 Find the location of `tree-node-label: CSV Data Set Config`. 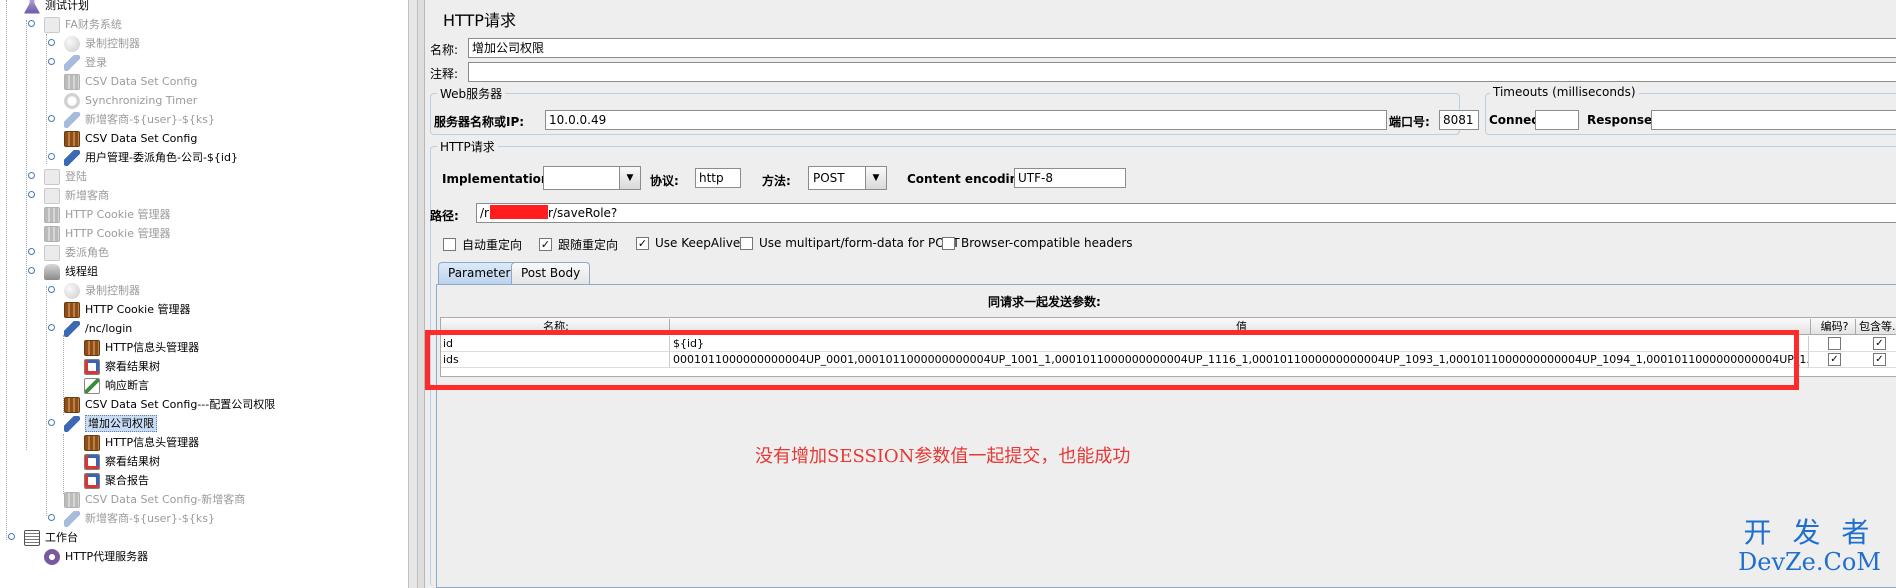

tree-node-label: CSV Data Set Config is located at coordinates (141, 138).